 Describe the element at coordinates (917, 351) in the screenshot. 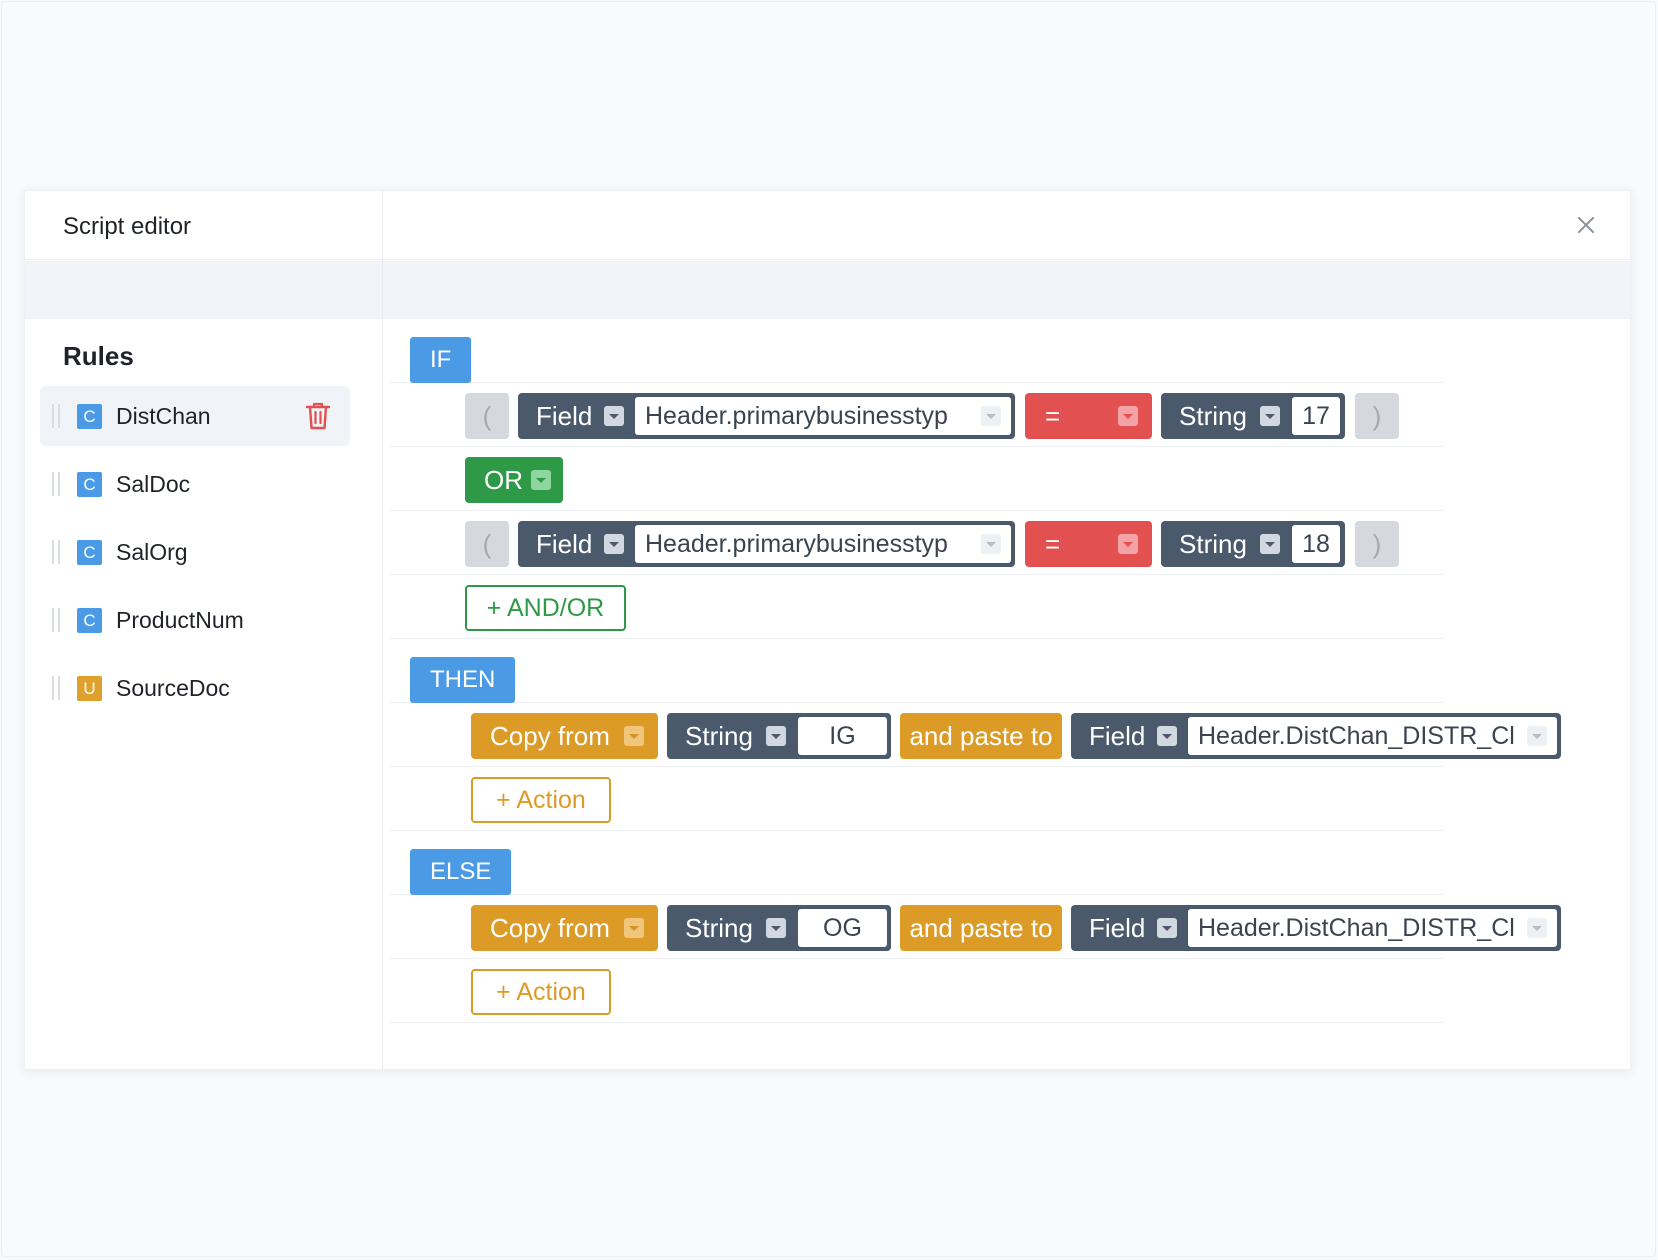

I see `if-row: IF` at that location.